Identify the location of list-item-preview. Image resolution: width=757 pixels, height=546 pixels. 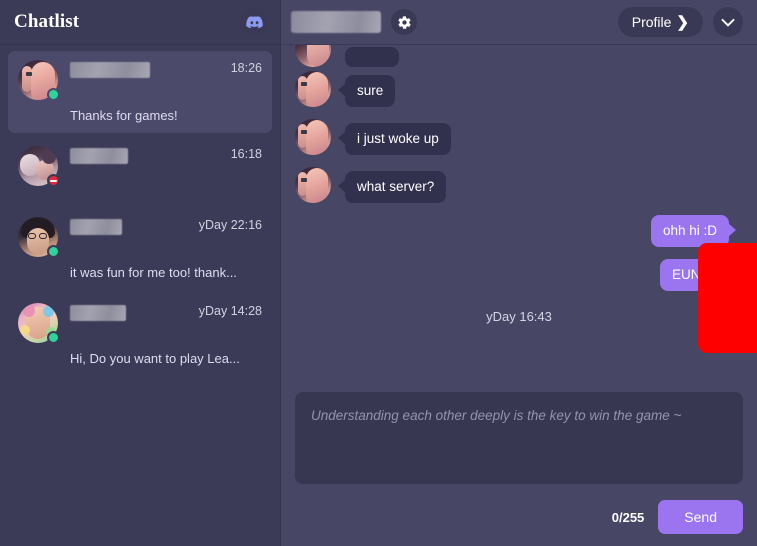
(140, 190).